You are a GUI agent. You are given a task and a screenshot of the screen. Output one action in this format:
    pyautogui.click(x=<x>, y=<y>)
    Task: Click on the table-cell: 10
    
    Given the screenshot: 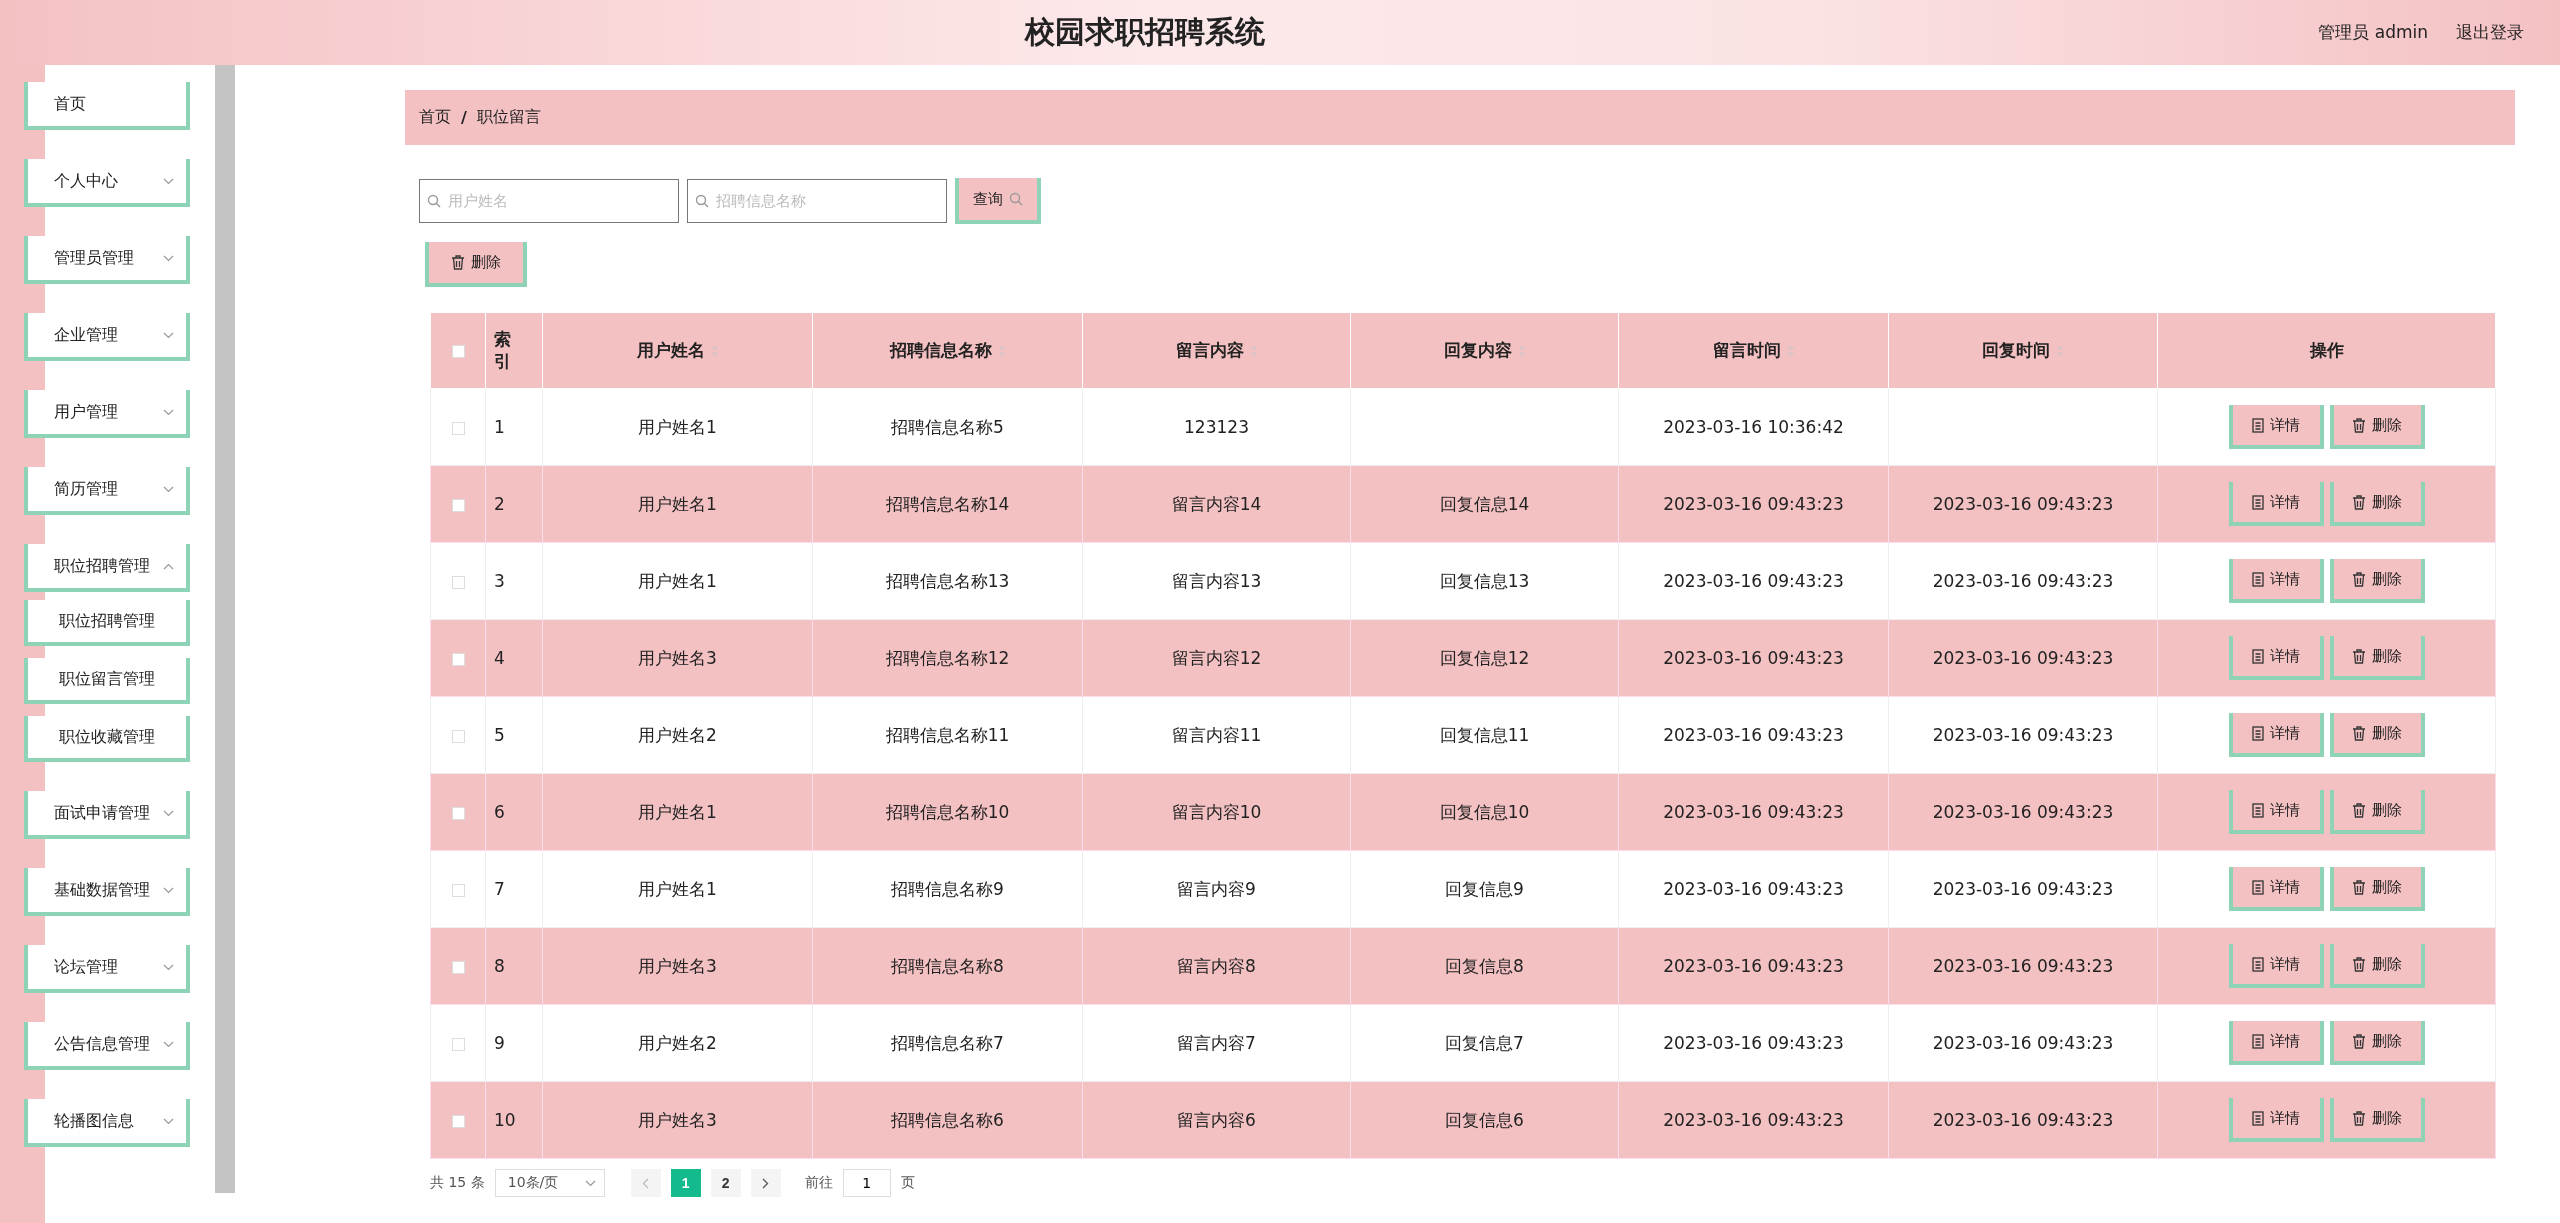 What is the action you would take?
    pyautogui.click(x=505, y=1120)
    